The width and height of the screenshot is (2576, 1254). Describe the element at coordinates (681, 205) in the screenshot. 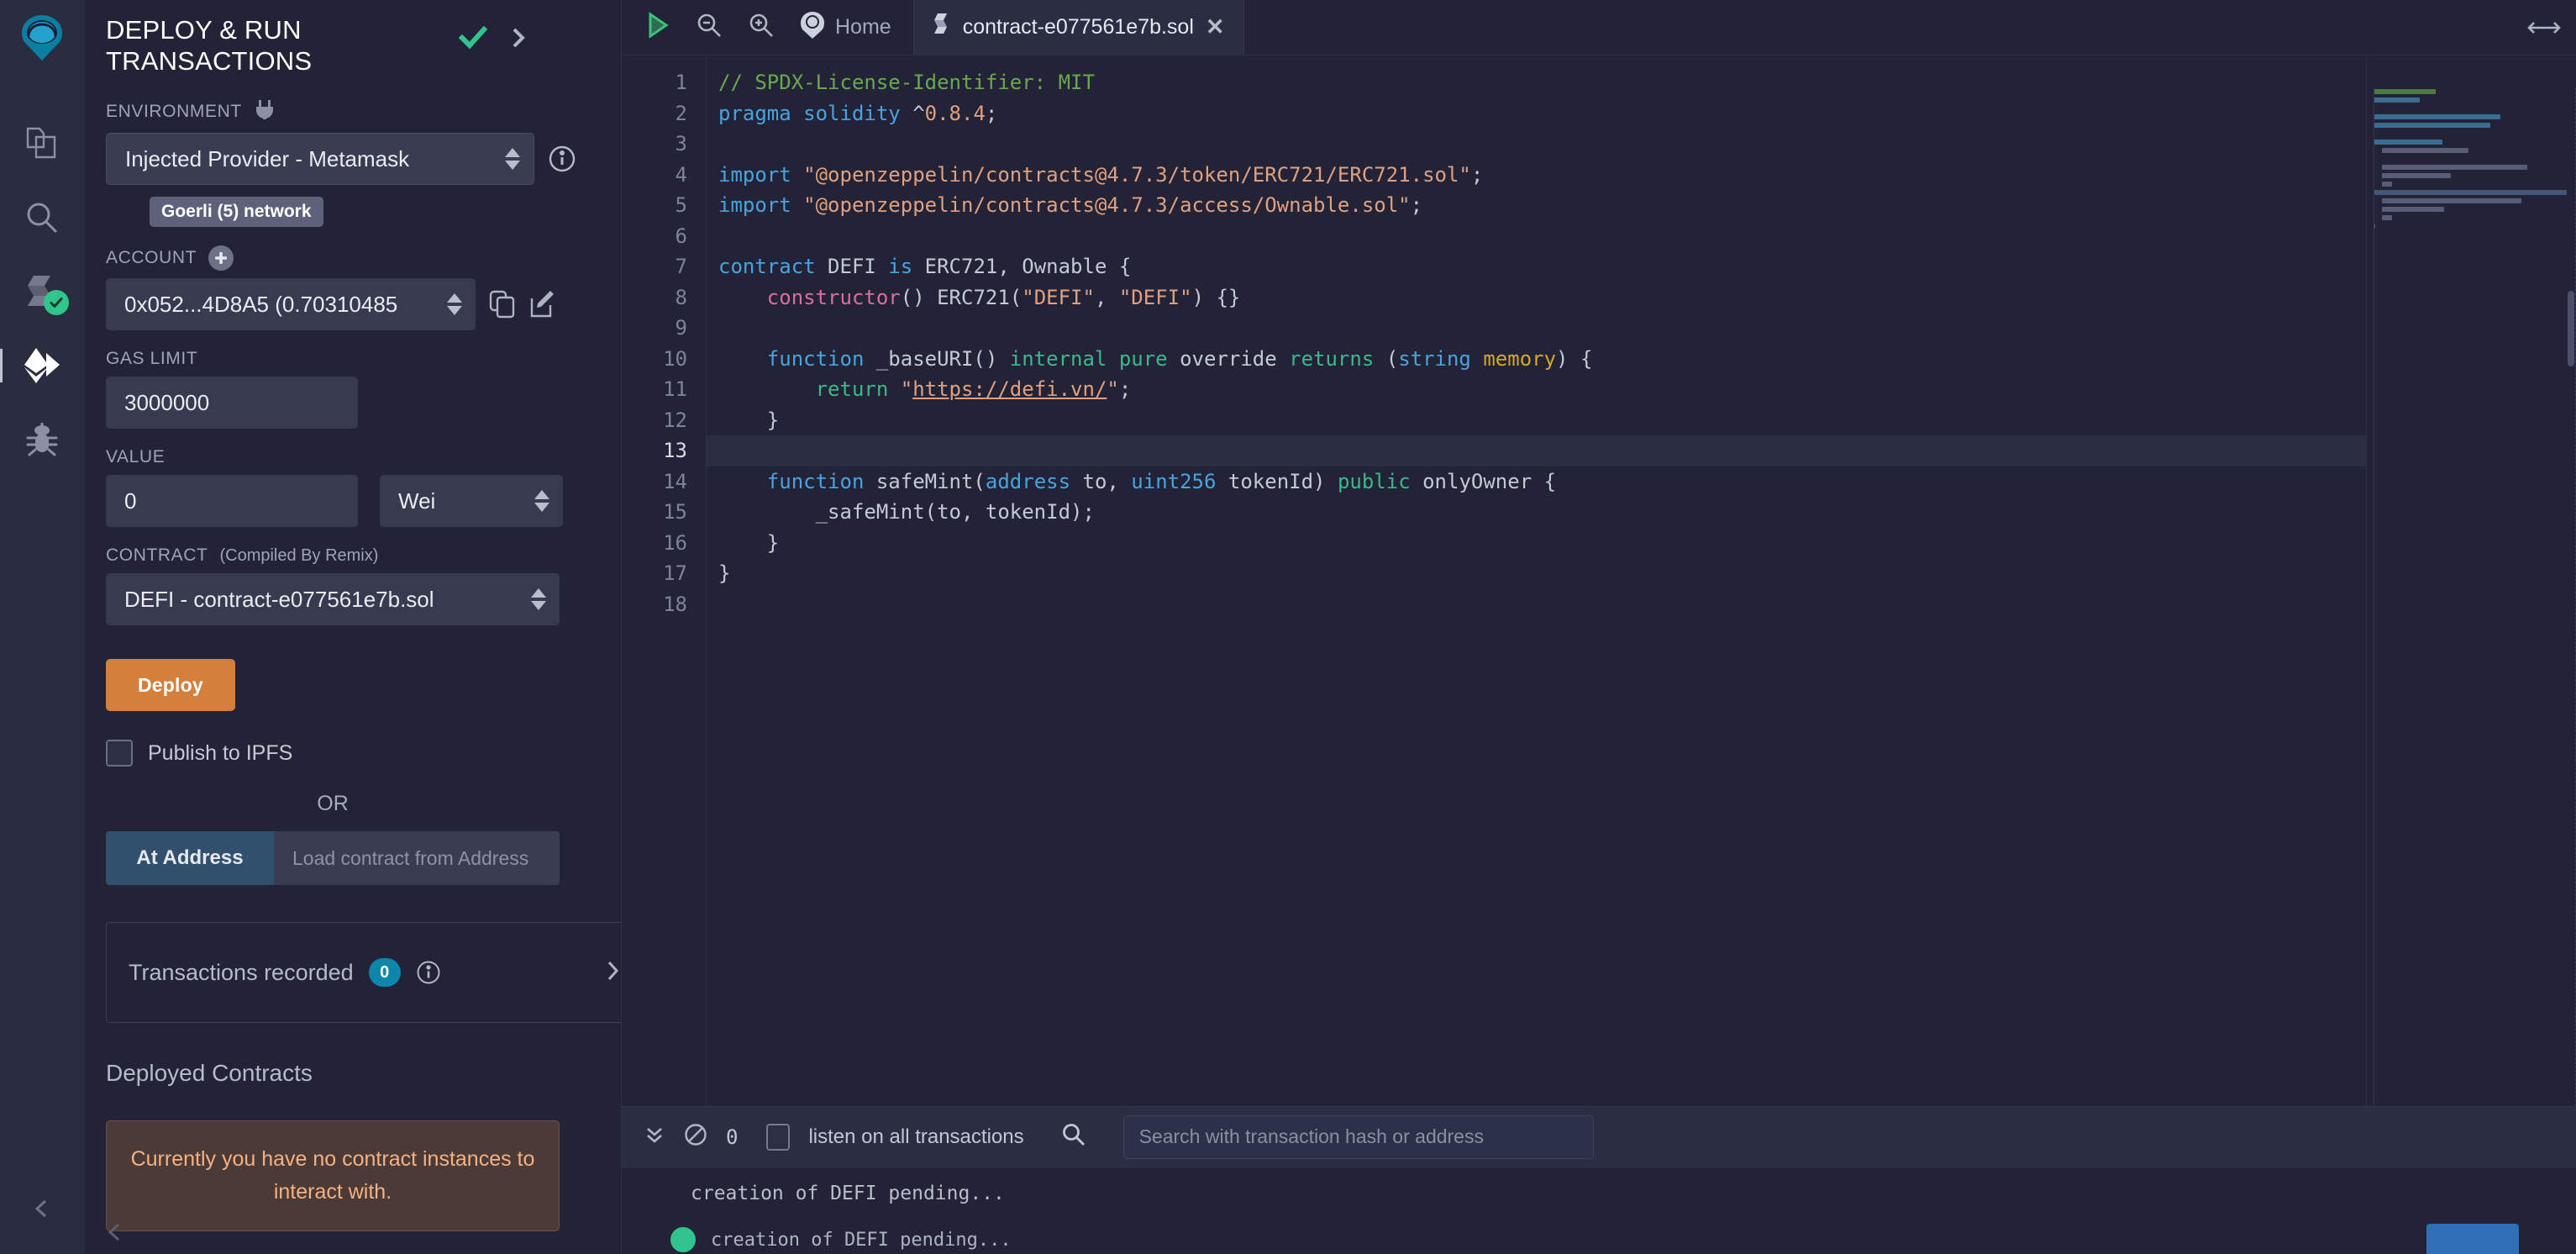

I see `line-number: 5` at that location.